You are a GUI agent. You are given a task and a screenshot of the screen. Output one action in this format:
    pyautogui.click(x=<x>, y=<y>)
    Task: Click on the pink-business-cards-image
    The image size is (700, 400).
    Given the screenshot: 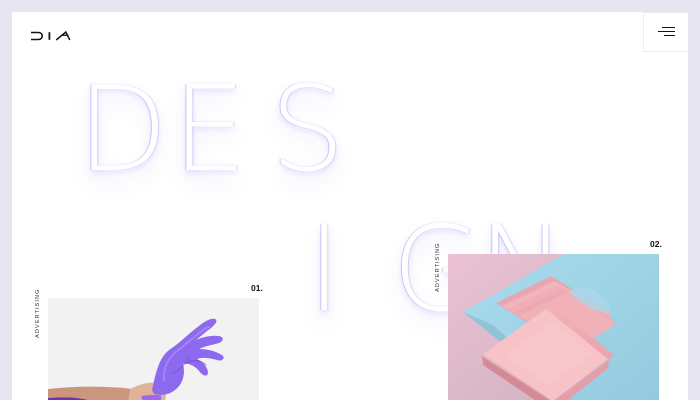 What is the action you would take?
    pyautogui.click(x=553, y=327)
    